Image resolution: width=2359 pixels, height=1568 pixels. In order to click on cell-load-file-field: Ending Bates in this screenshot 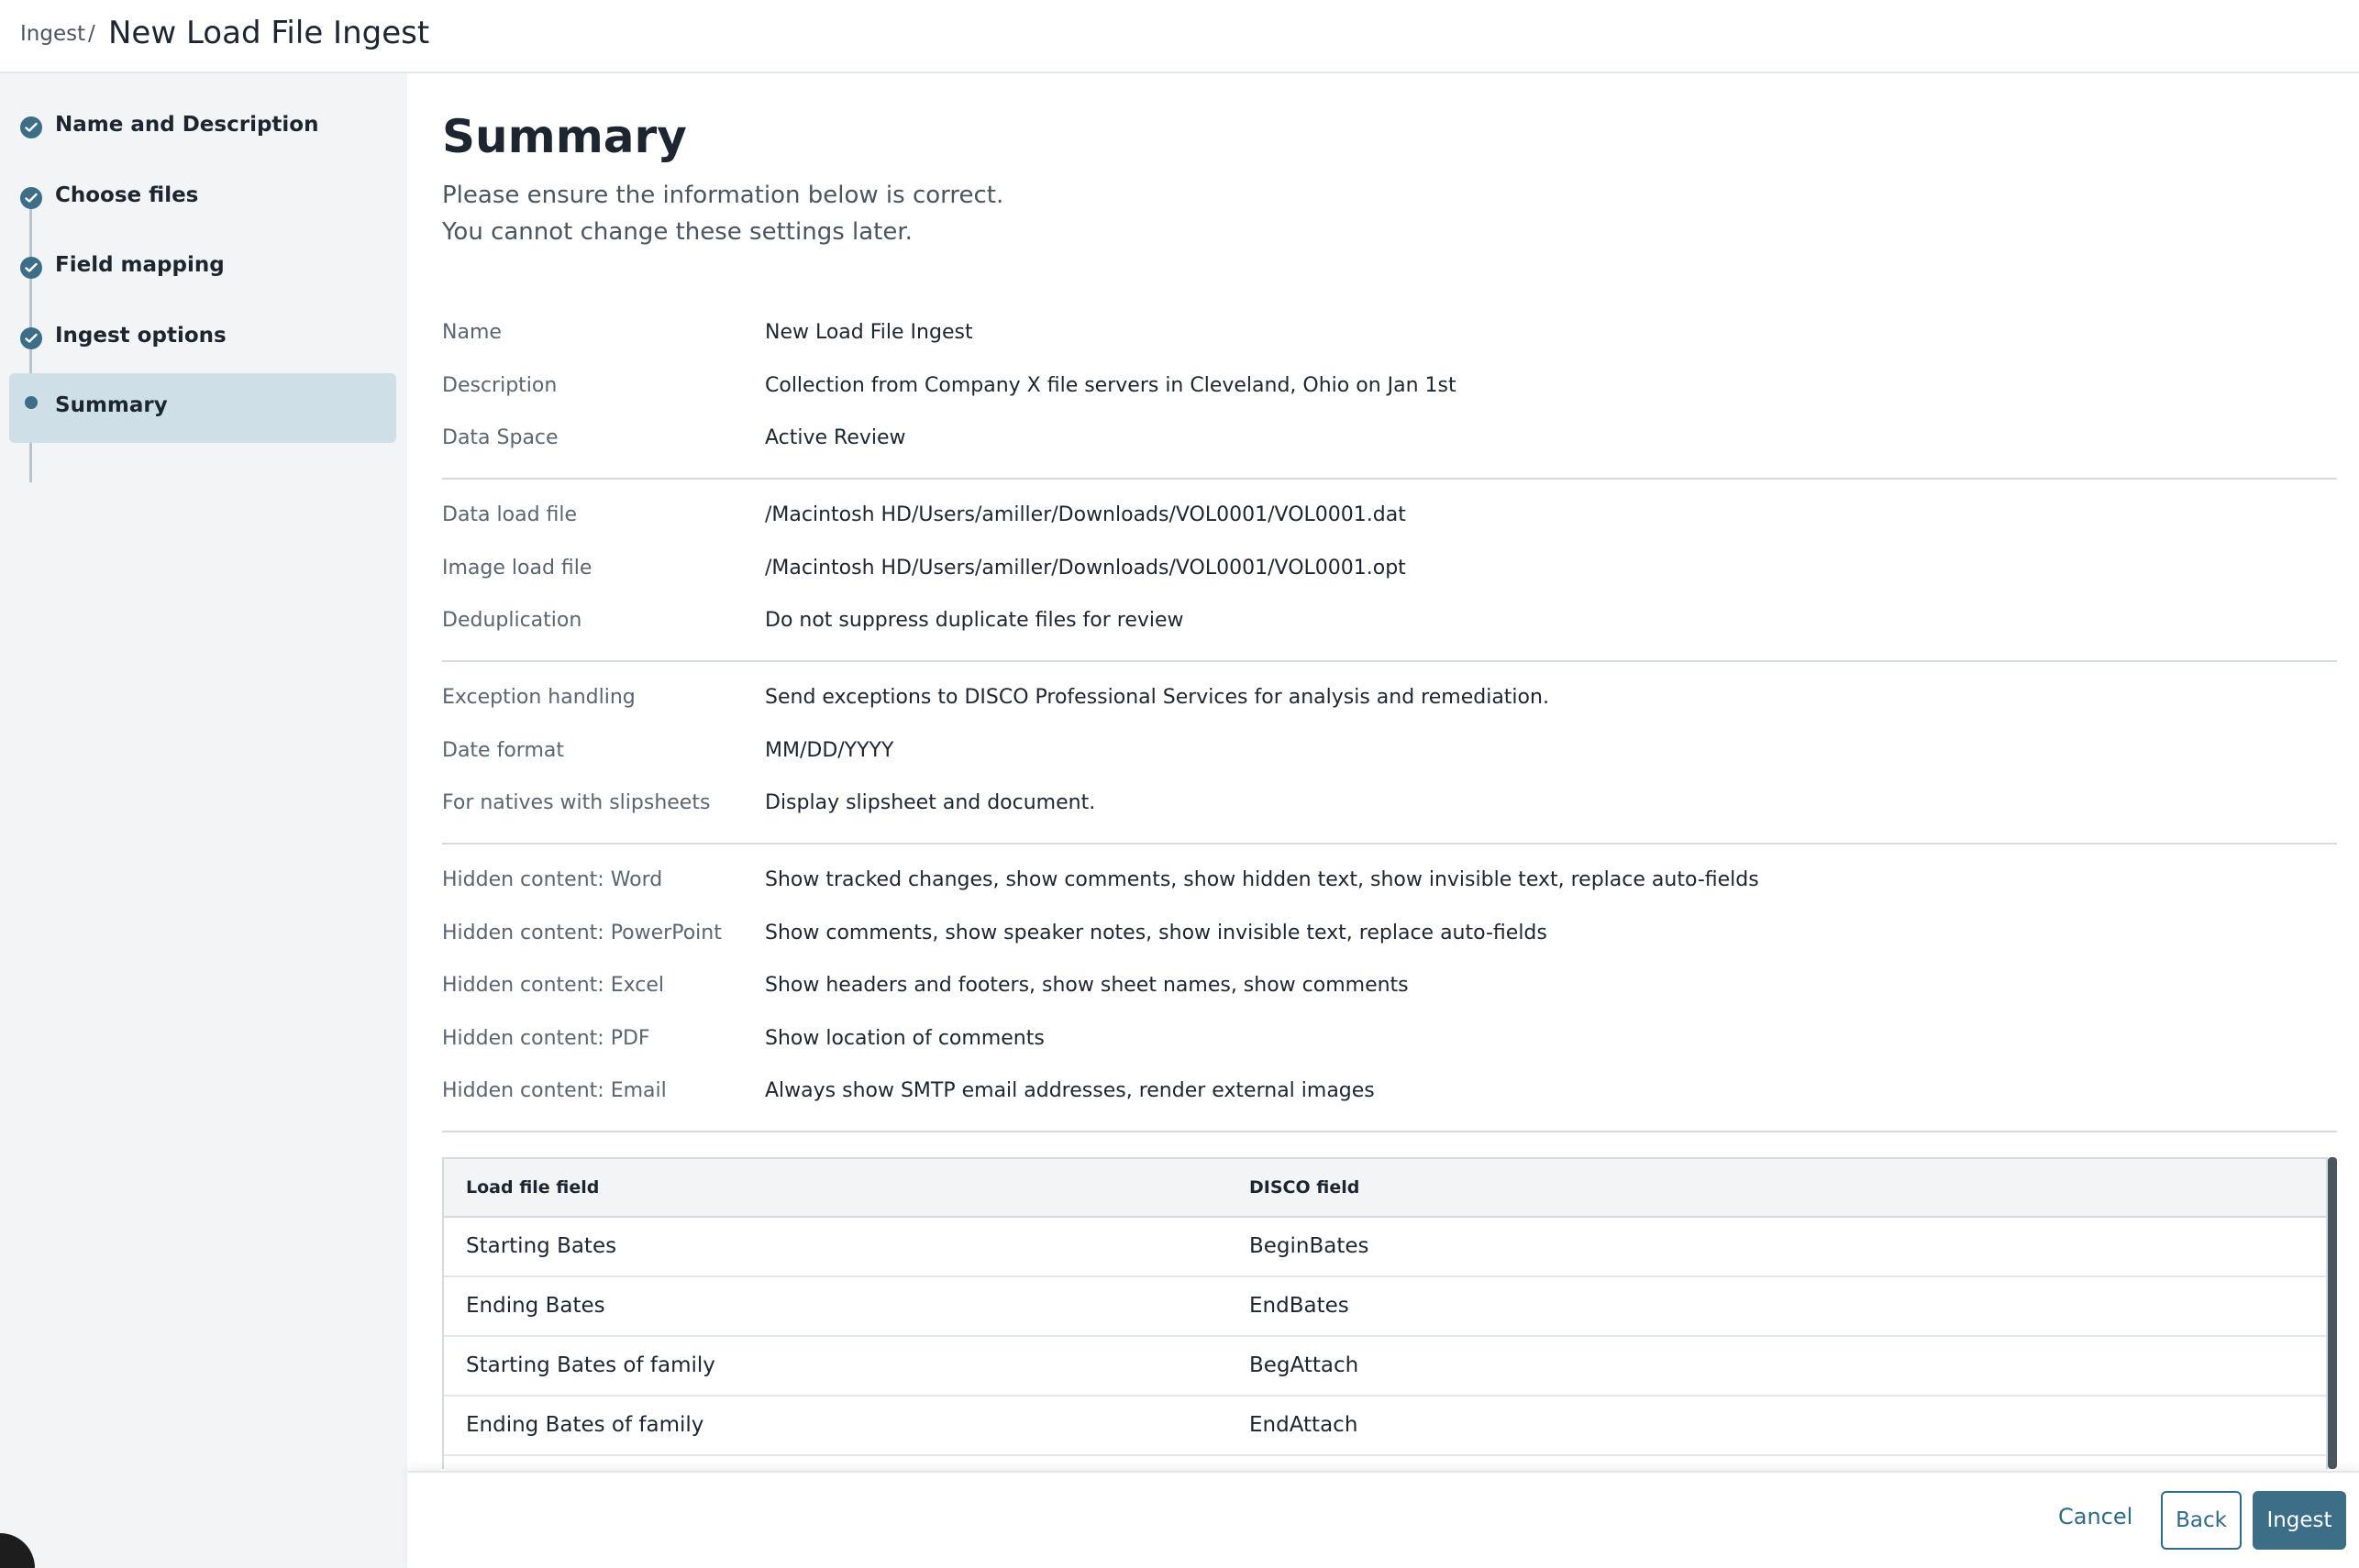, I will do `click(535, 1306)`.